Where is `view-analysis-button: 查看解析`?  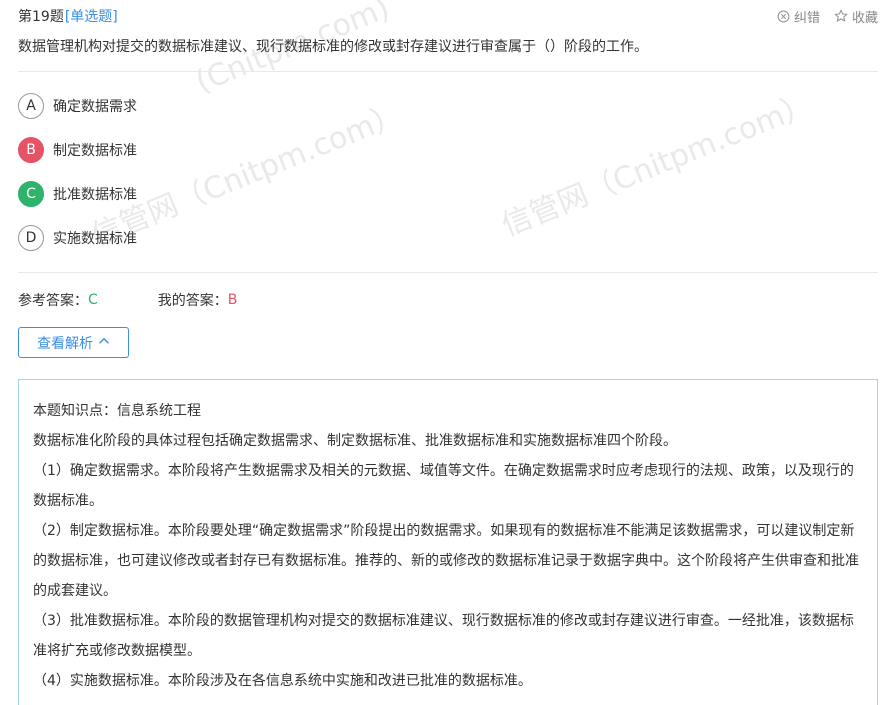
view-analysis-button: 查看解析 is located at coordinates (73, 342).